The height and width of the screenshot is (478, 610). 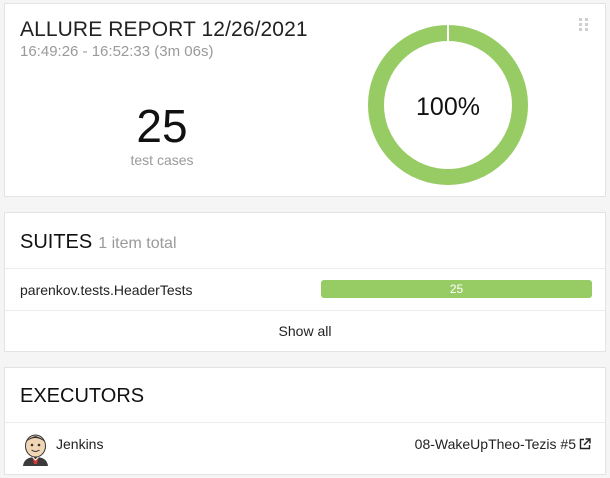 What do you see at coordinates (305, 331) in the screenshot?
I see `show-all-link: Show all` at bounding box center [305, 331].